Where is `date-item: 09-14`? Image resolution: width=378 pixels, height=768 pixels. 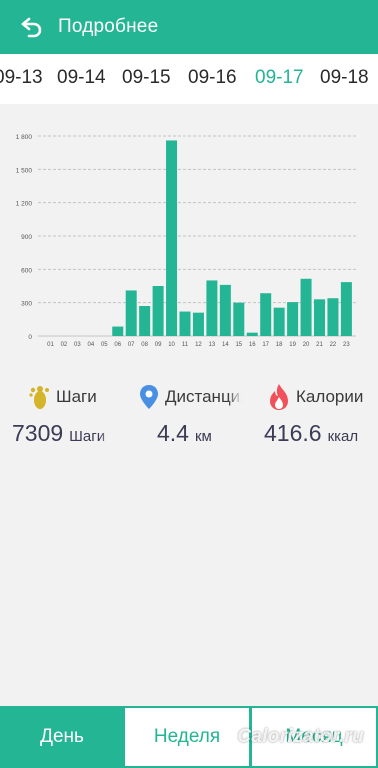
date-item: 09-14 is located at coordinates (81, 78).